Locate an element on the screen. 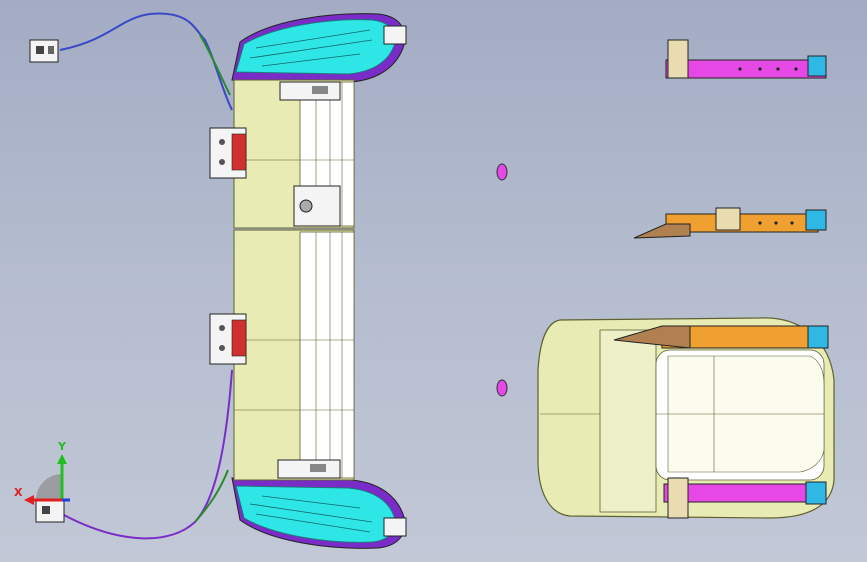  top-bracket is located at coordinates (395, 35).